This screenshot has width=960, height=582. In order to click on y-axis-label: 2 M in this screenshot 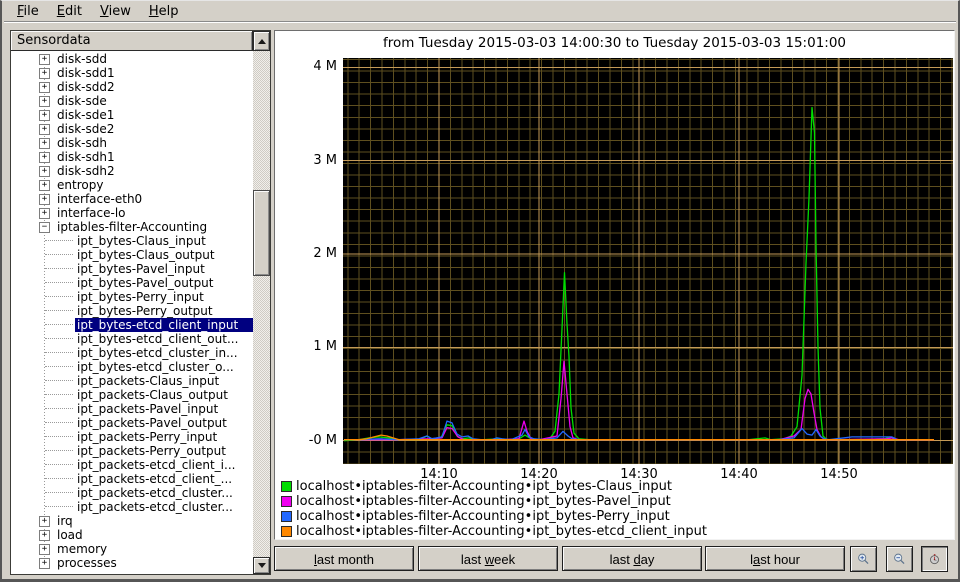, I will do `click(325, 253)`.